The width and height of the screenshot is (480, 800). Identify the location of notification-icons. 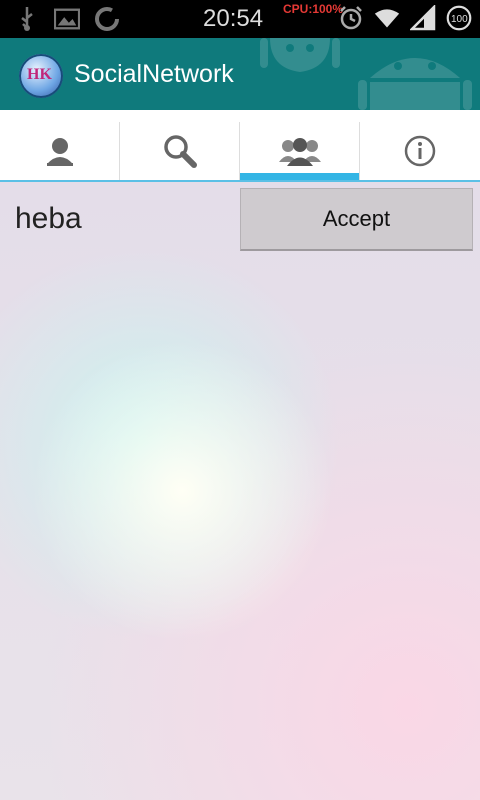
(67, 19).